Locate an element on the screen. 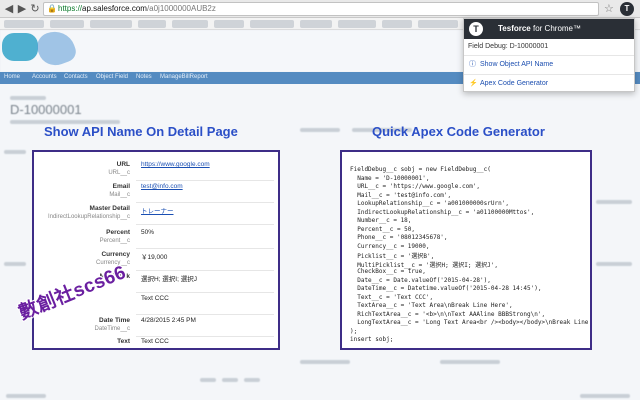 Image resolution: width=640 pixels, height=400 pixels. brand-suffix: for Chrome™ is located at coordinates (555, 28).